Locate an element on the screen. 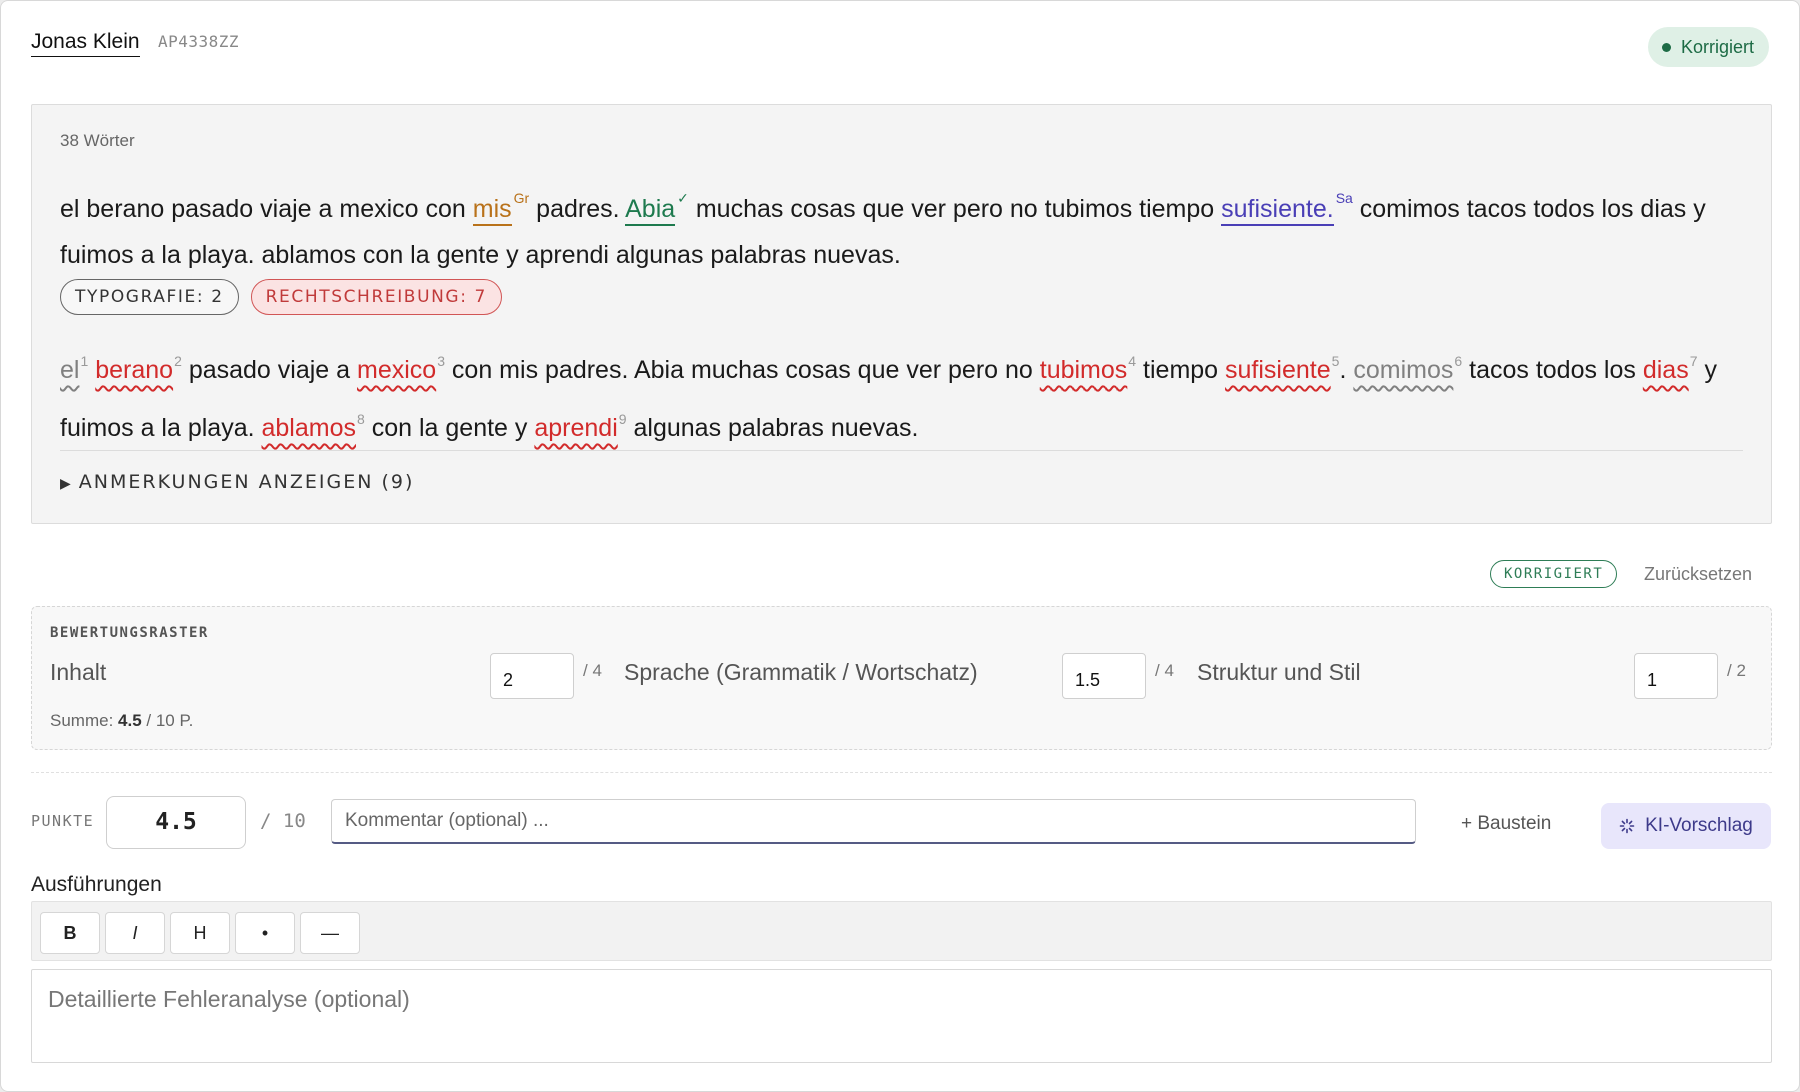 The height and width of the screenshot is (1092, 1800). error-number: 3 is located at coordinates (441, 361).